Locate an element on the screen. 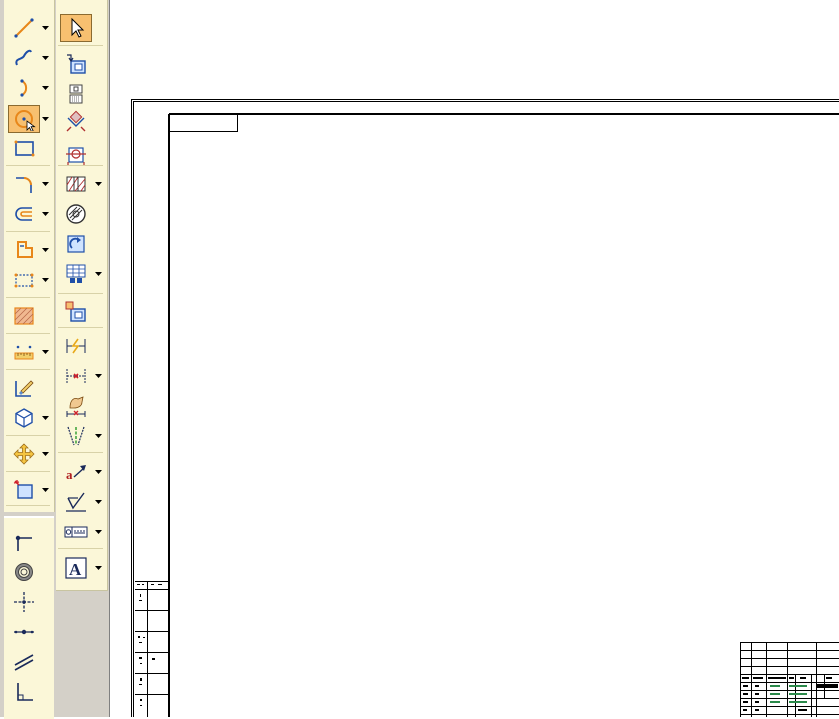 The width and height of the screenshot is (839, 719). section-view-tool-button is located at coordinates (76, 154).